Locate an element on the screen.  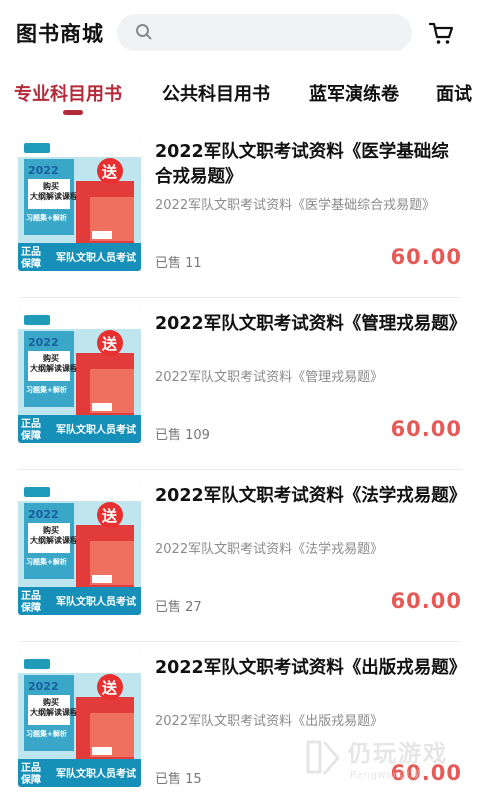
product-sold-count: 已售 11 is located at coordinates (178, 263).